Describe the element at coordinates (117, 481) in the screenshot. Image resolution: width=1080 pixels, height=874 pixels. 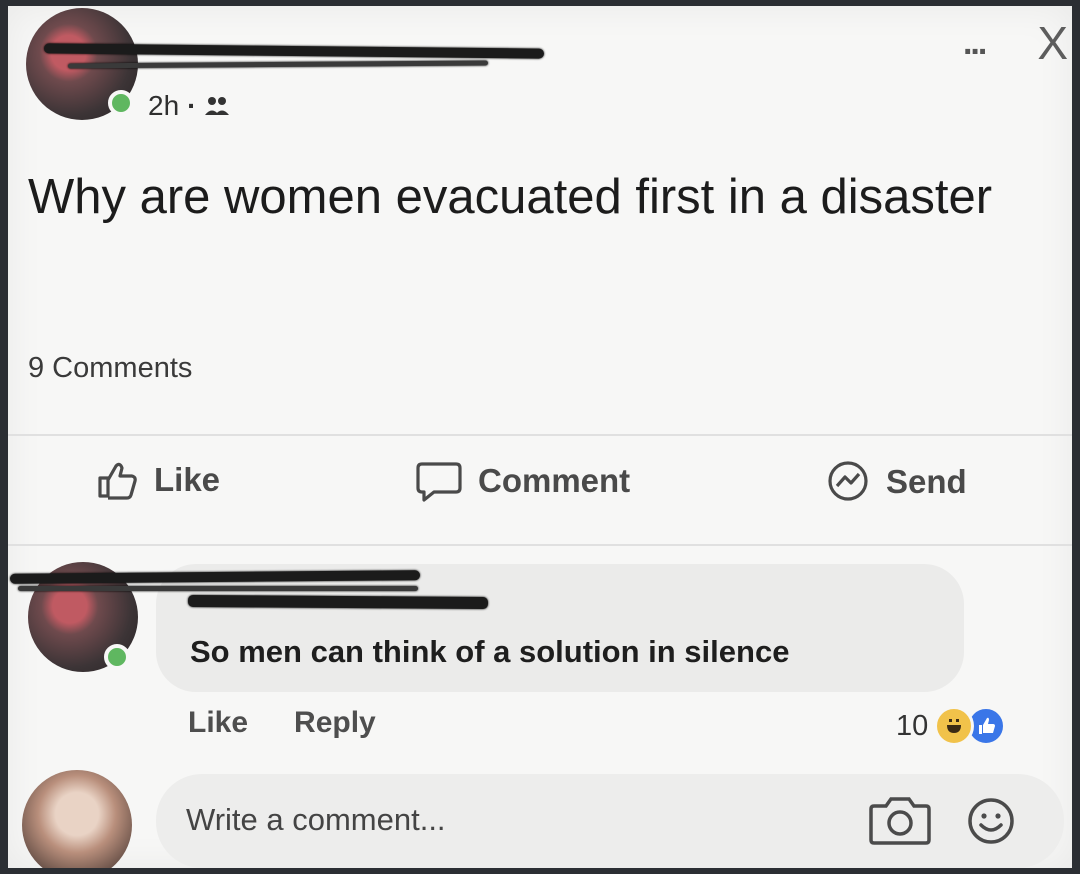
I see `thumbs-up-icon` at that location.